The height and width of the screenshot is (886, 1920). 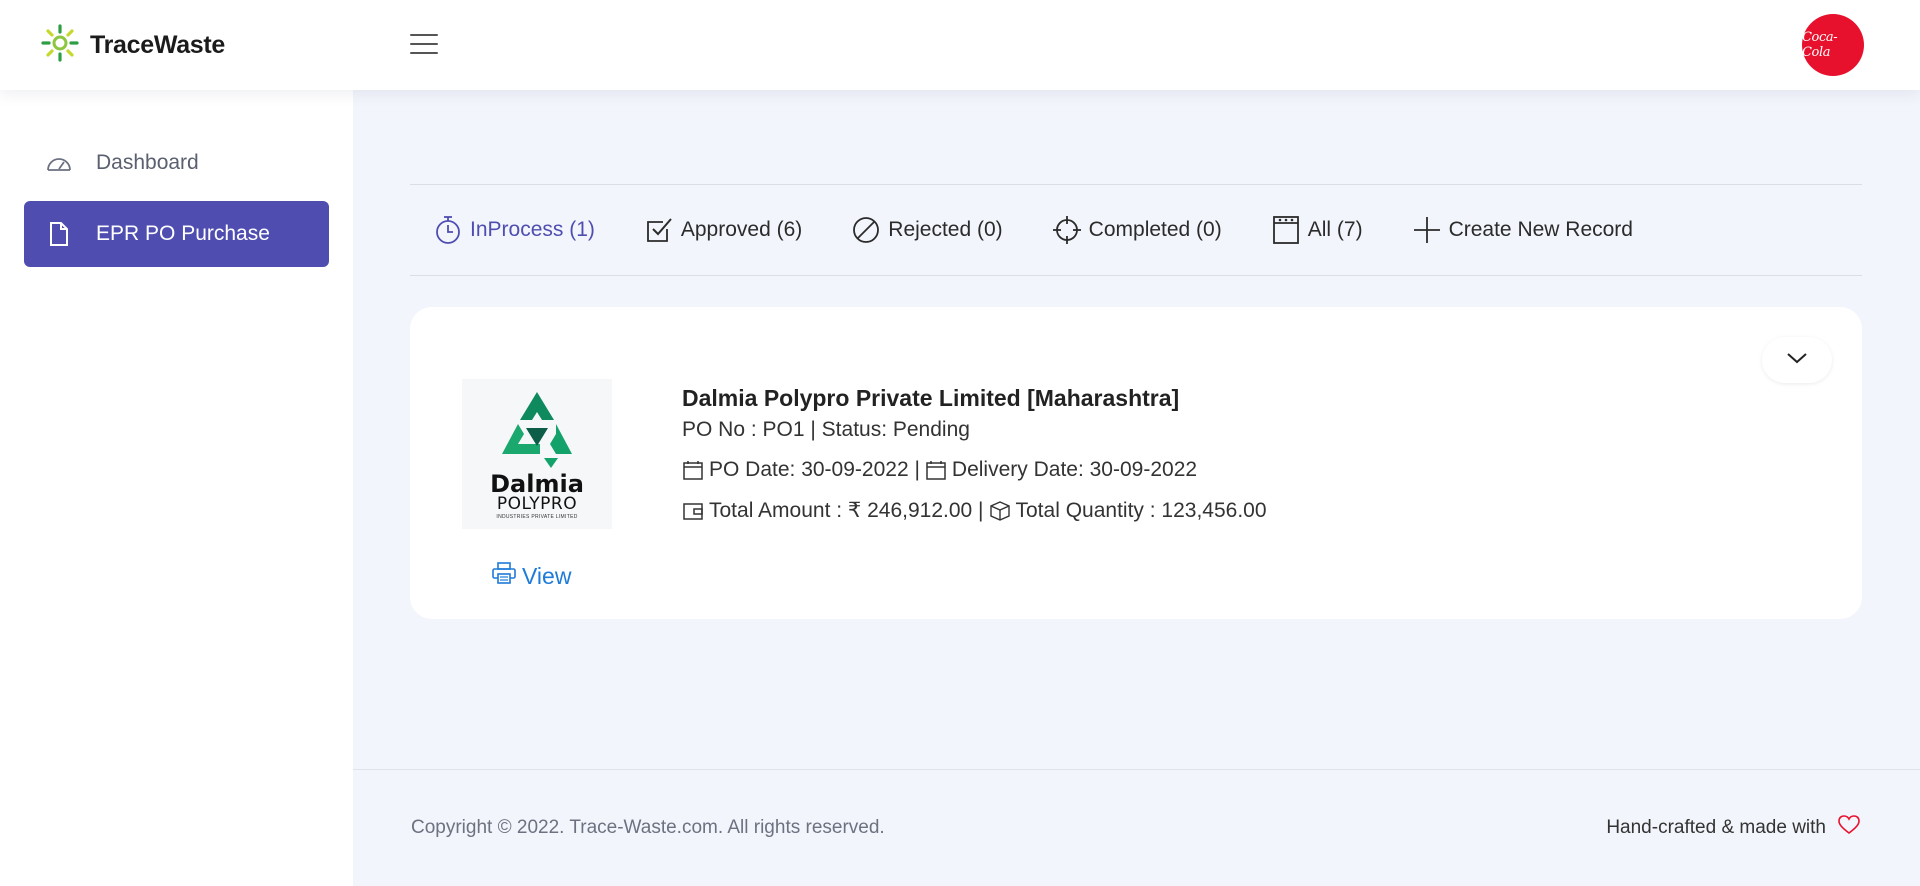 I want to click on sidebar-item-dashboard: Dashboard, so click(x=176, y=163).